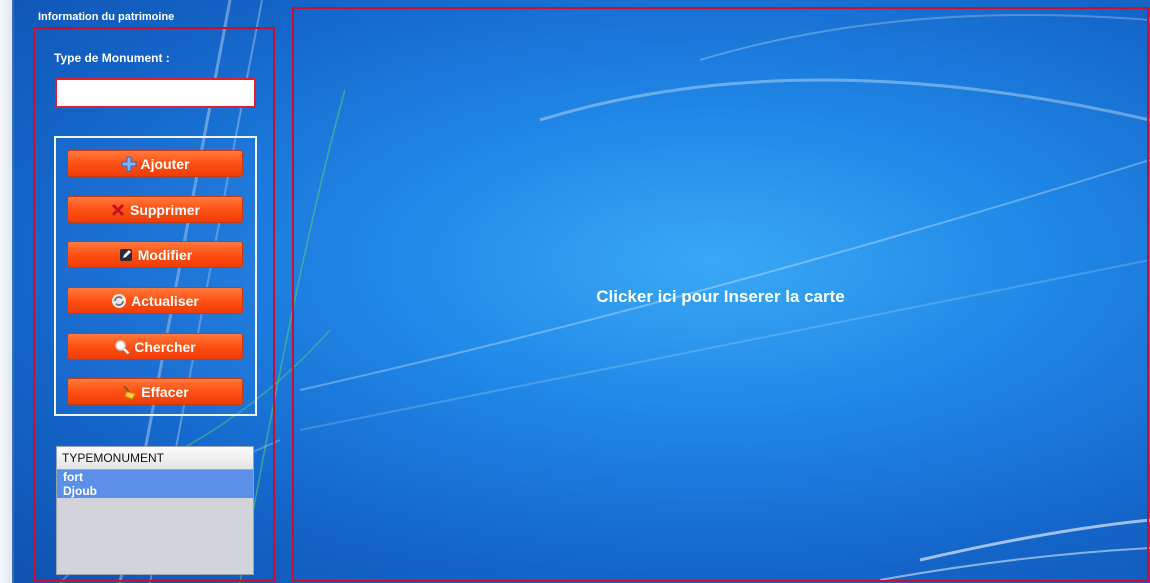 This screenshot has width=1150, height=583. I want to click on effacer-button: Effacer, so click(155, 391).